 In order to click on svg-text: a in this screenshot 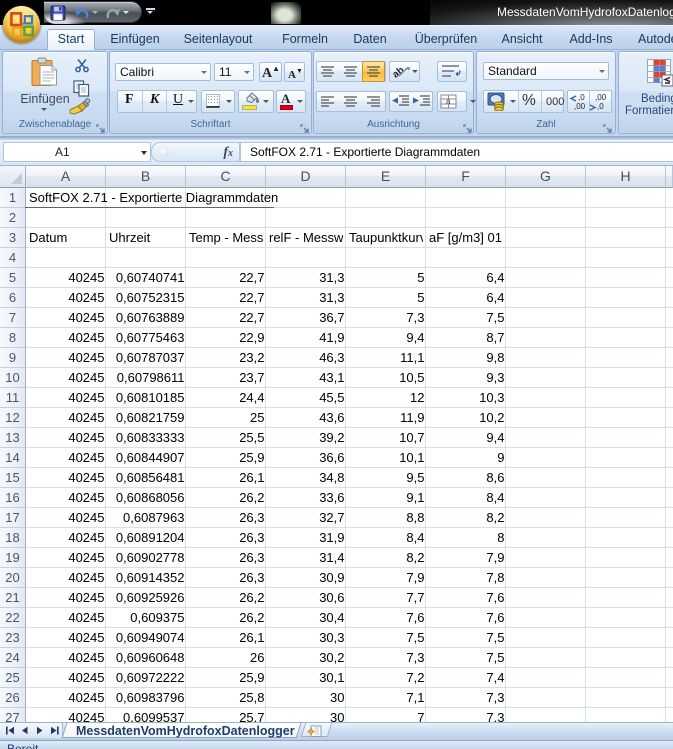, I will do `click(448, 101)`.